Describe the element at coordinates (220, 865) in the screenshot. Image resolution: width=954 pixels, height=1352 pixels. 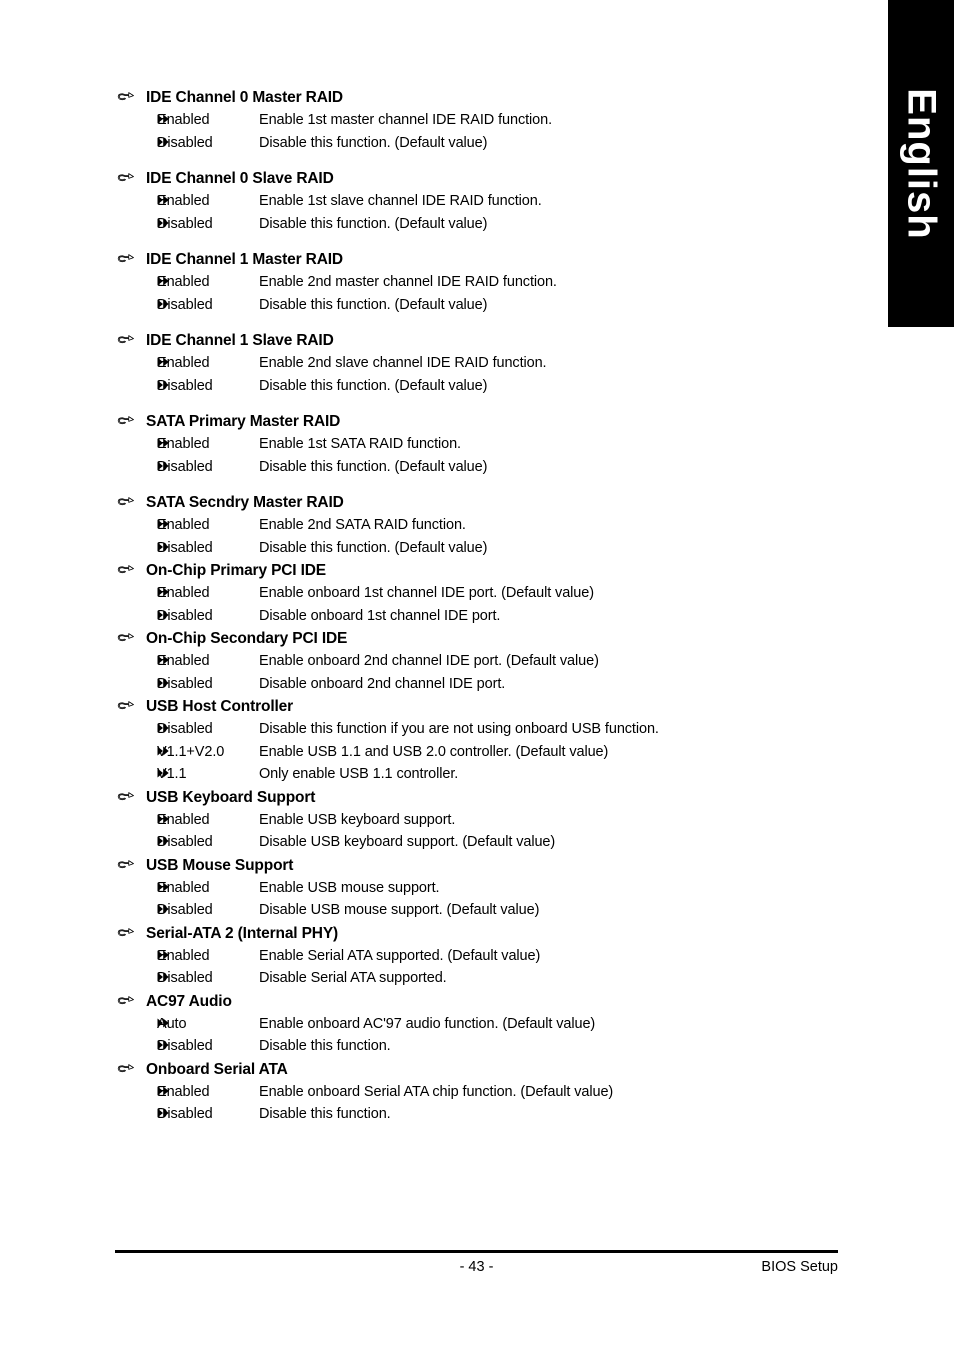
I see `section-title: USB Mouse Support` at that location.